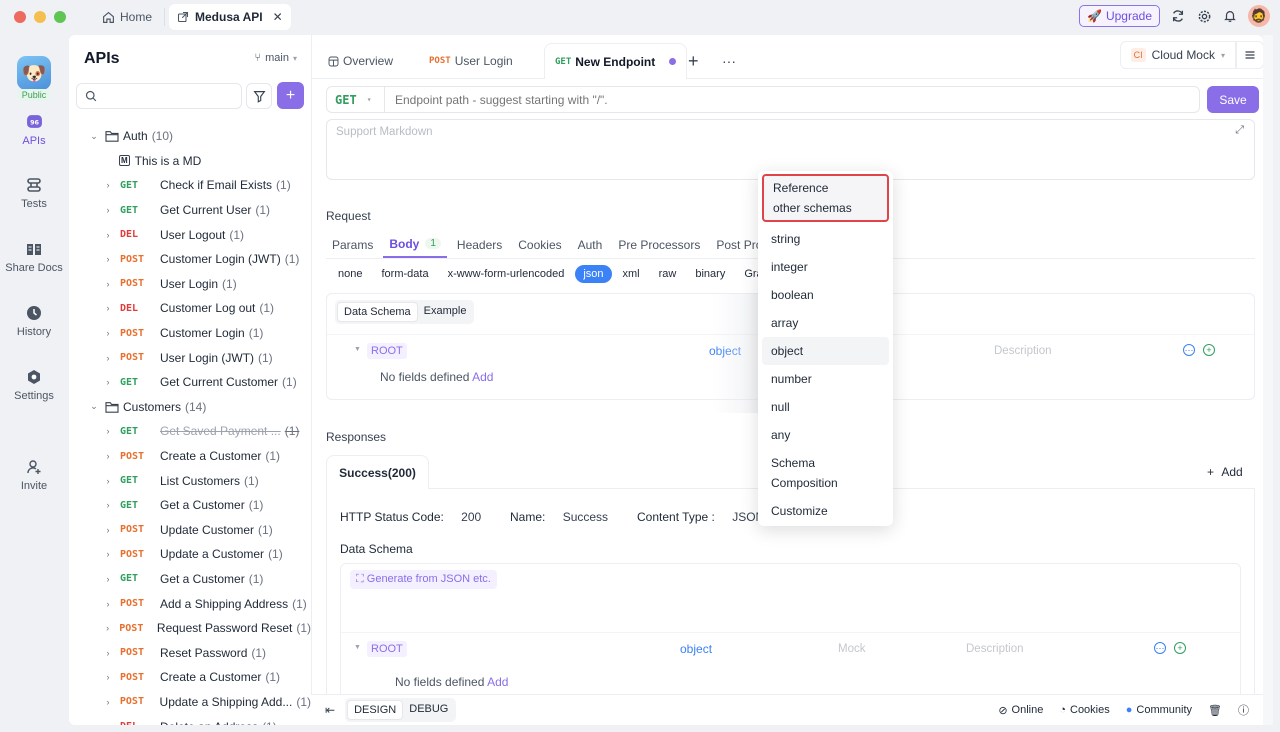  Describe the element at coordinates (167, 96) in the screenshot. I see `search-input` at that location.